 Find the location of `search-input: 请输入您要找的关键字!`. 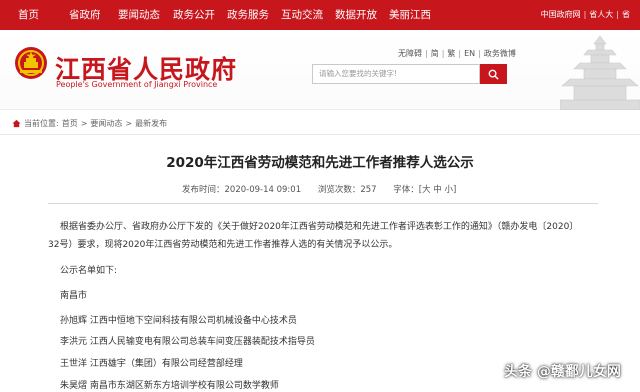

search-input: 请输入您要找的关键字! is located at coordinates (396, 74).